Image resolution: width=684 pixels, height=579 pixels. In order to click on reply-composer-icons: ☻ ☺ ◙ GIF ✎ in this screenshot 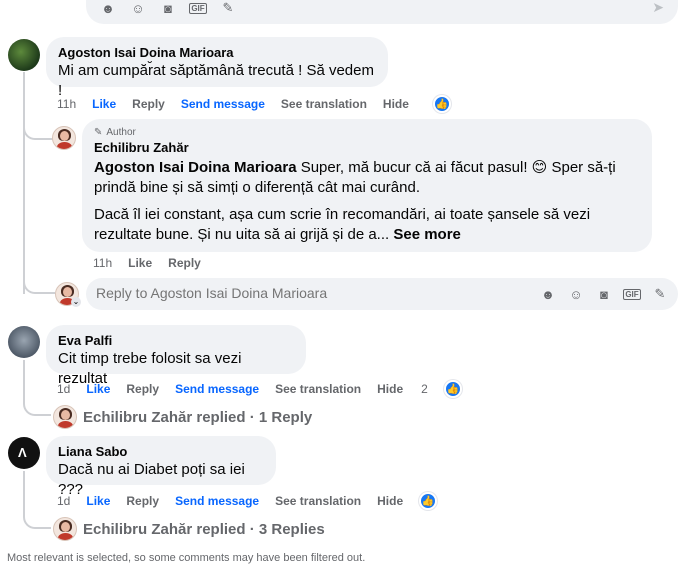, I will do `click(604, 294)`.